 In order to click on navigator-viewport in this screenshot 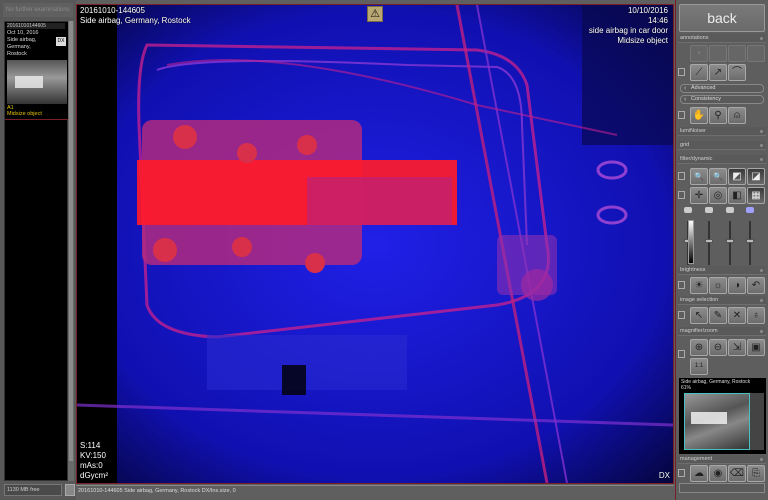, I will do `click(717, 421)`.